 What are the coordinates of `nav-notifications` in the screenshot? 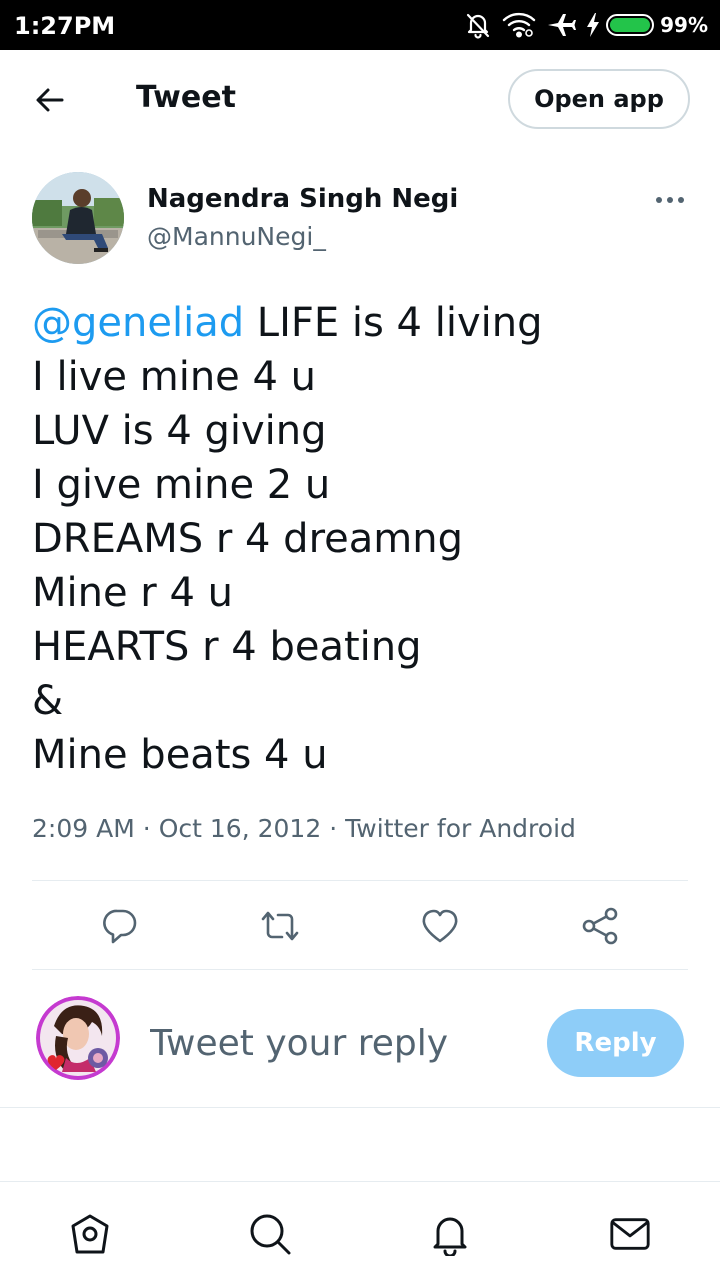 It's located at (450, 1234).